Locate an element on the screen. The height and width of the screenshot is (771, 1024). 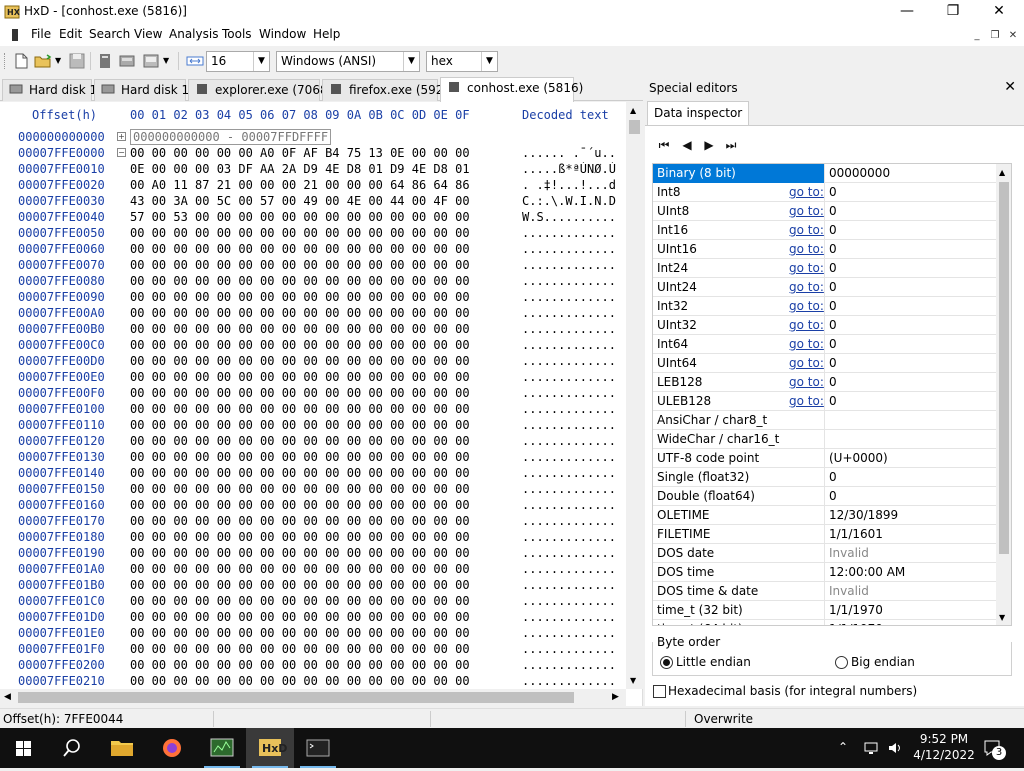
ram-dropdown-icon: ▼ is located at coordinates (166, 60).